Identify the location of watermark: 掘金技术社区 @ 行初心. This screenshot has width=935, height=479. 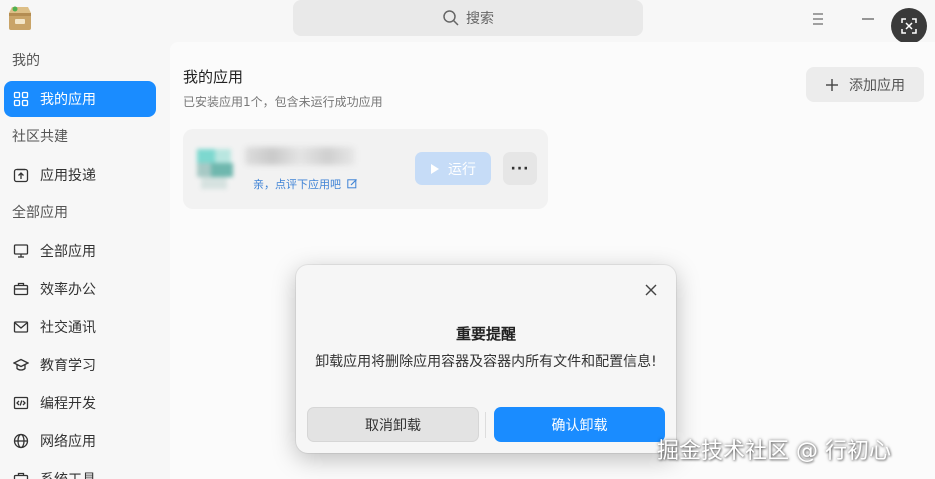
(774, 451).